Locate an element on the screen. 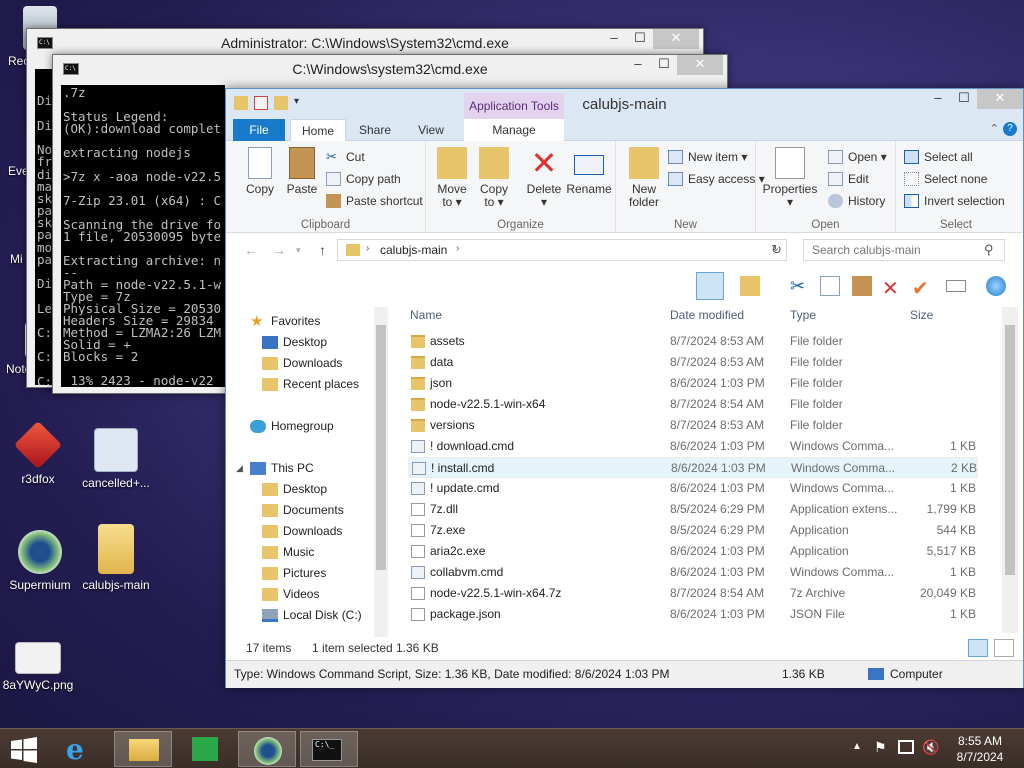 The height and width of the screenshot is (768, 1024). table-row: versions 8/7/2024 8:53 AM File folder is located at coordinates (693, 425).